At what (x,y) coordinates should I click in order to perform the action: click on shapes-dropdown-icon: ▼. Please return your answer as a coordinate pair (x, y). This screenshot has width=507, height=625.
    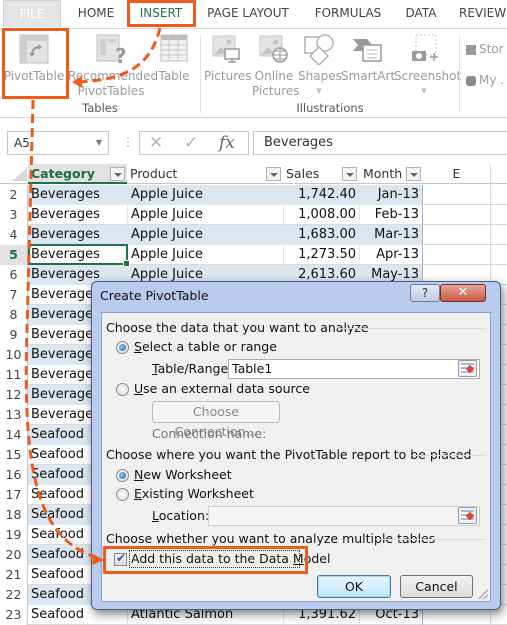
    Looking at the image, I should click on (319, 91).